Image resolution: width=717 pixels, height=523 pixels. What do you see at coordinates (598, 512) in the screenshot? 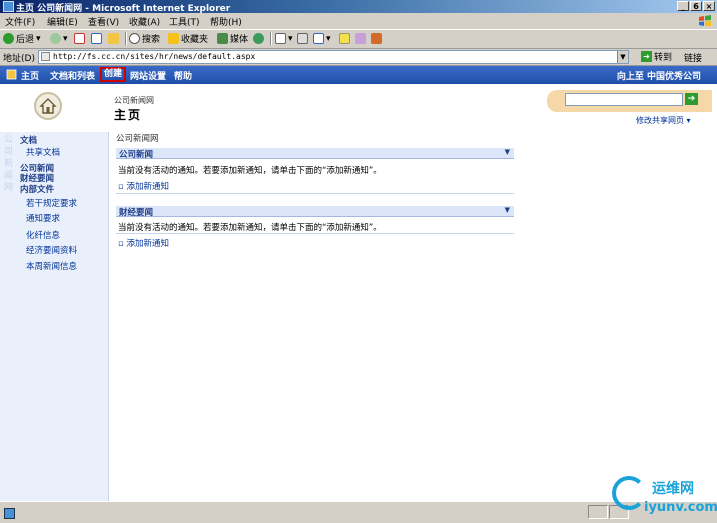
I see `status-pane-security` at bounding box center [598, 512].